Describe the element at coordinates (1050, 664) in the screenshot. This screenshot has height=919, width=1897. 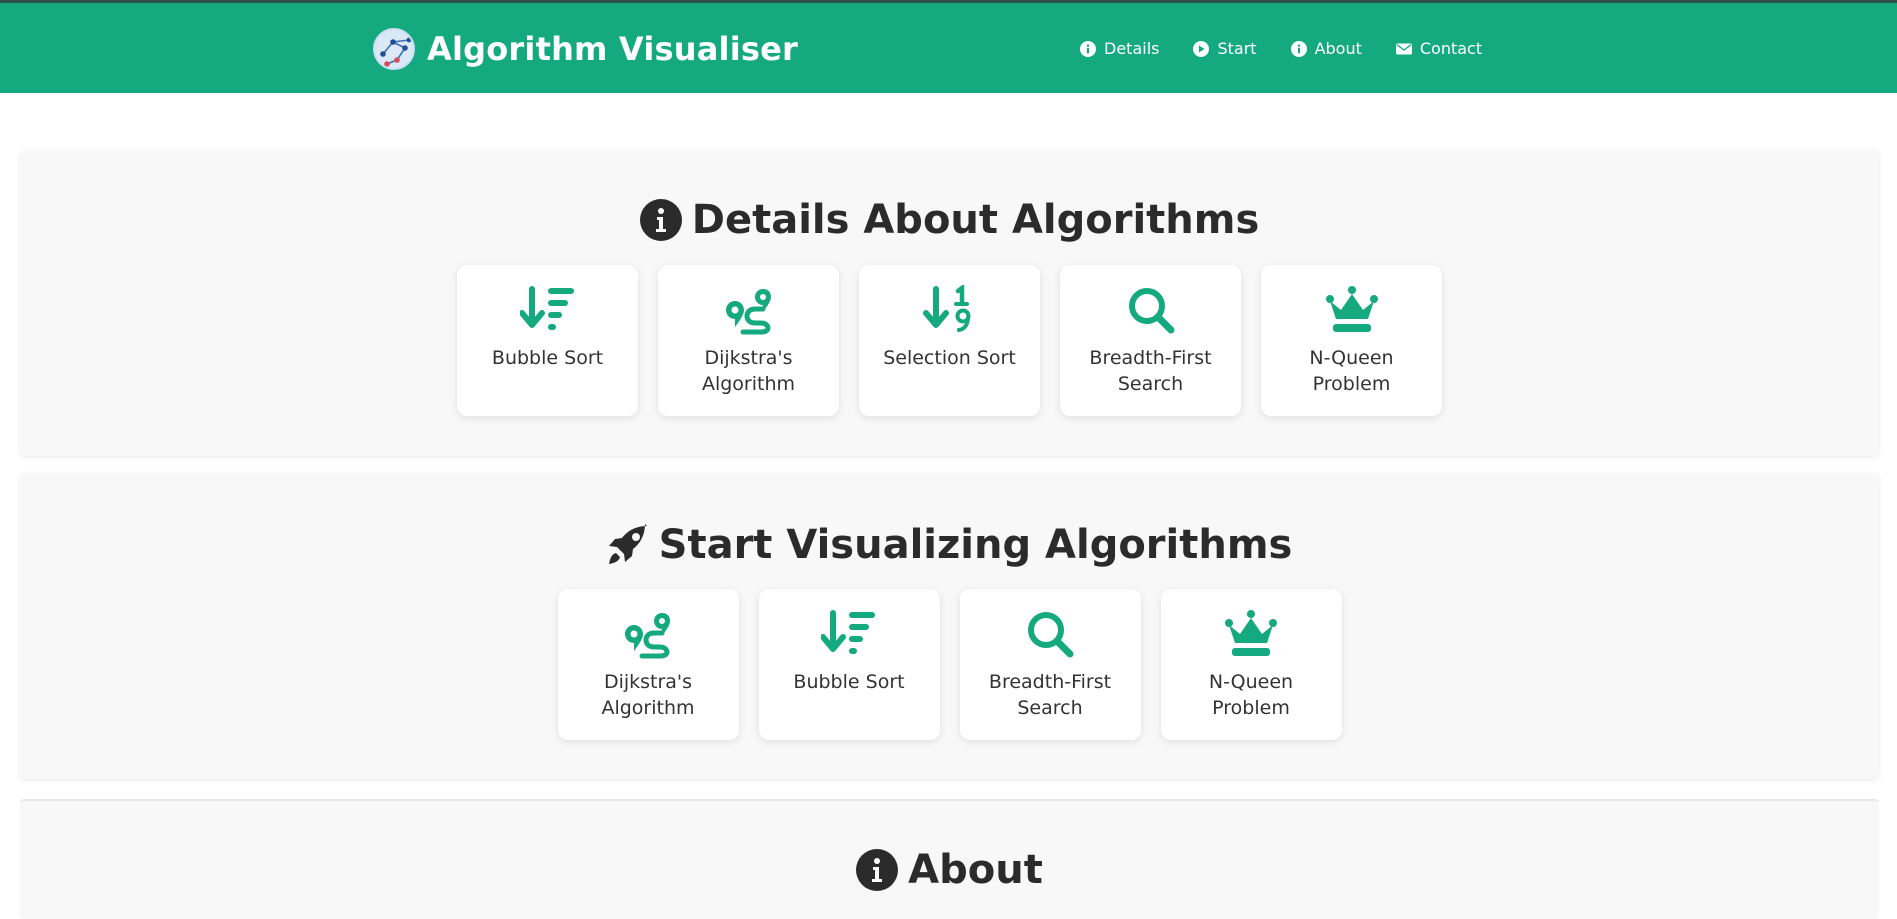
I see `start-card-bfs: Breadth-First Search` at that location.